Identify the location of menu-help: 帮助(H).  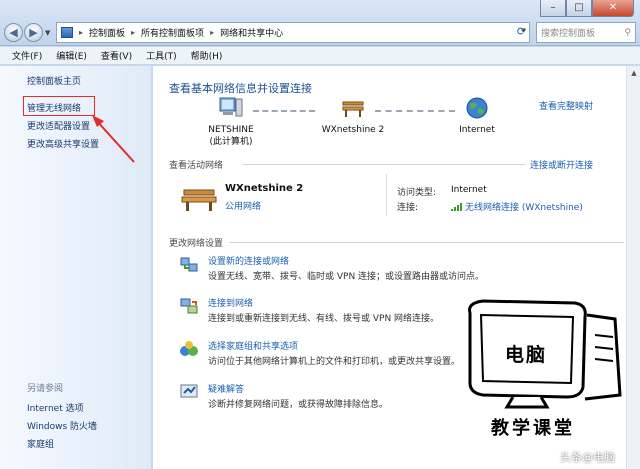
(207, 55).